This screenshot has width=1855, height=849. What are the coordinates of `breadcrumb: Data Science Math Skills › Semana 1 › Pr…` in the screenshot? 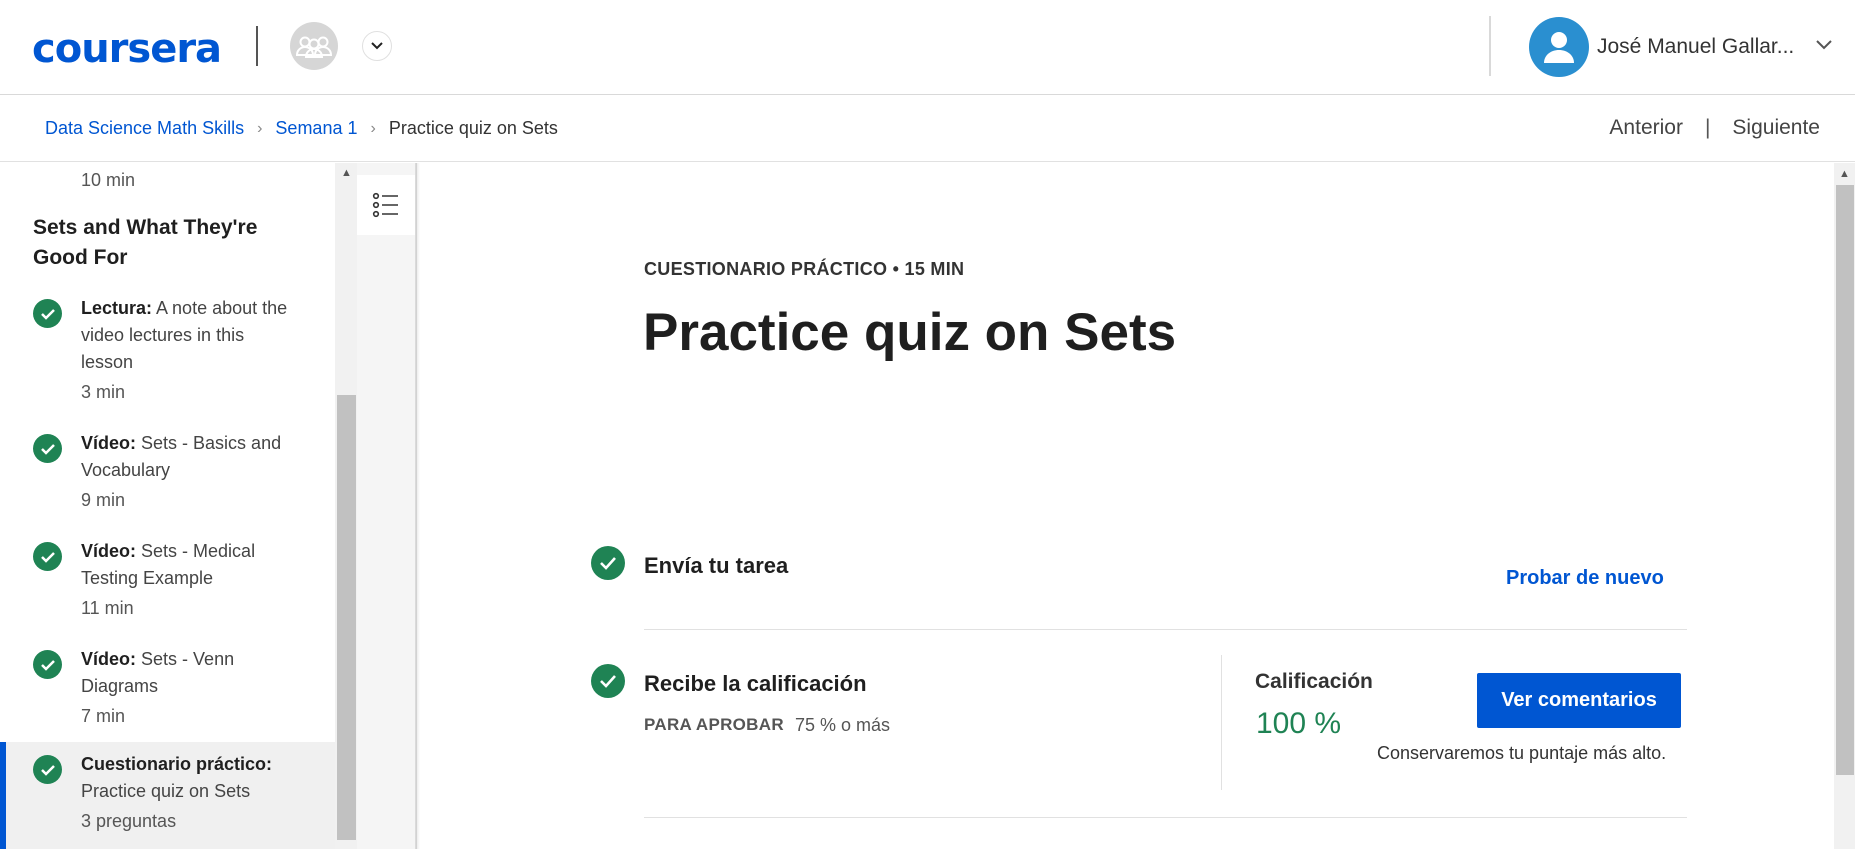 It's located at (301, 128).